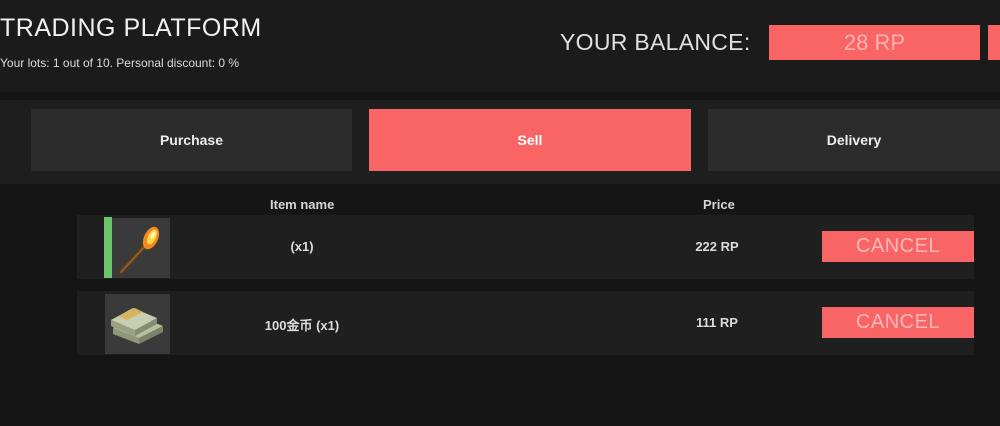 The height and width of the screenshot is (426, 1000). Describe the element at coordinates (994, 42) in the screenshot. I see `balance-side-button` at that location.